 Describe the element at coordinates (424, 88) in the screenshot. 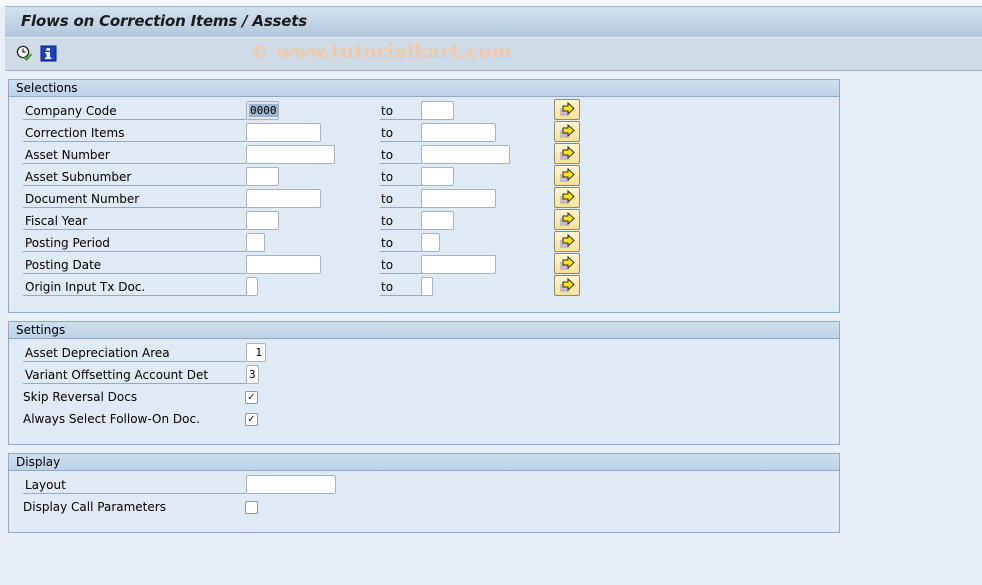

I see `selections-header: Selections` at that location.